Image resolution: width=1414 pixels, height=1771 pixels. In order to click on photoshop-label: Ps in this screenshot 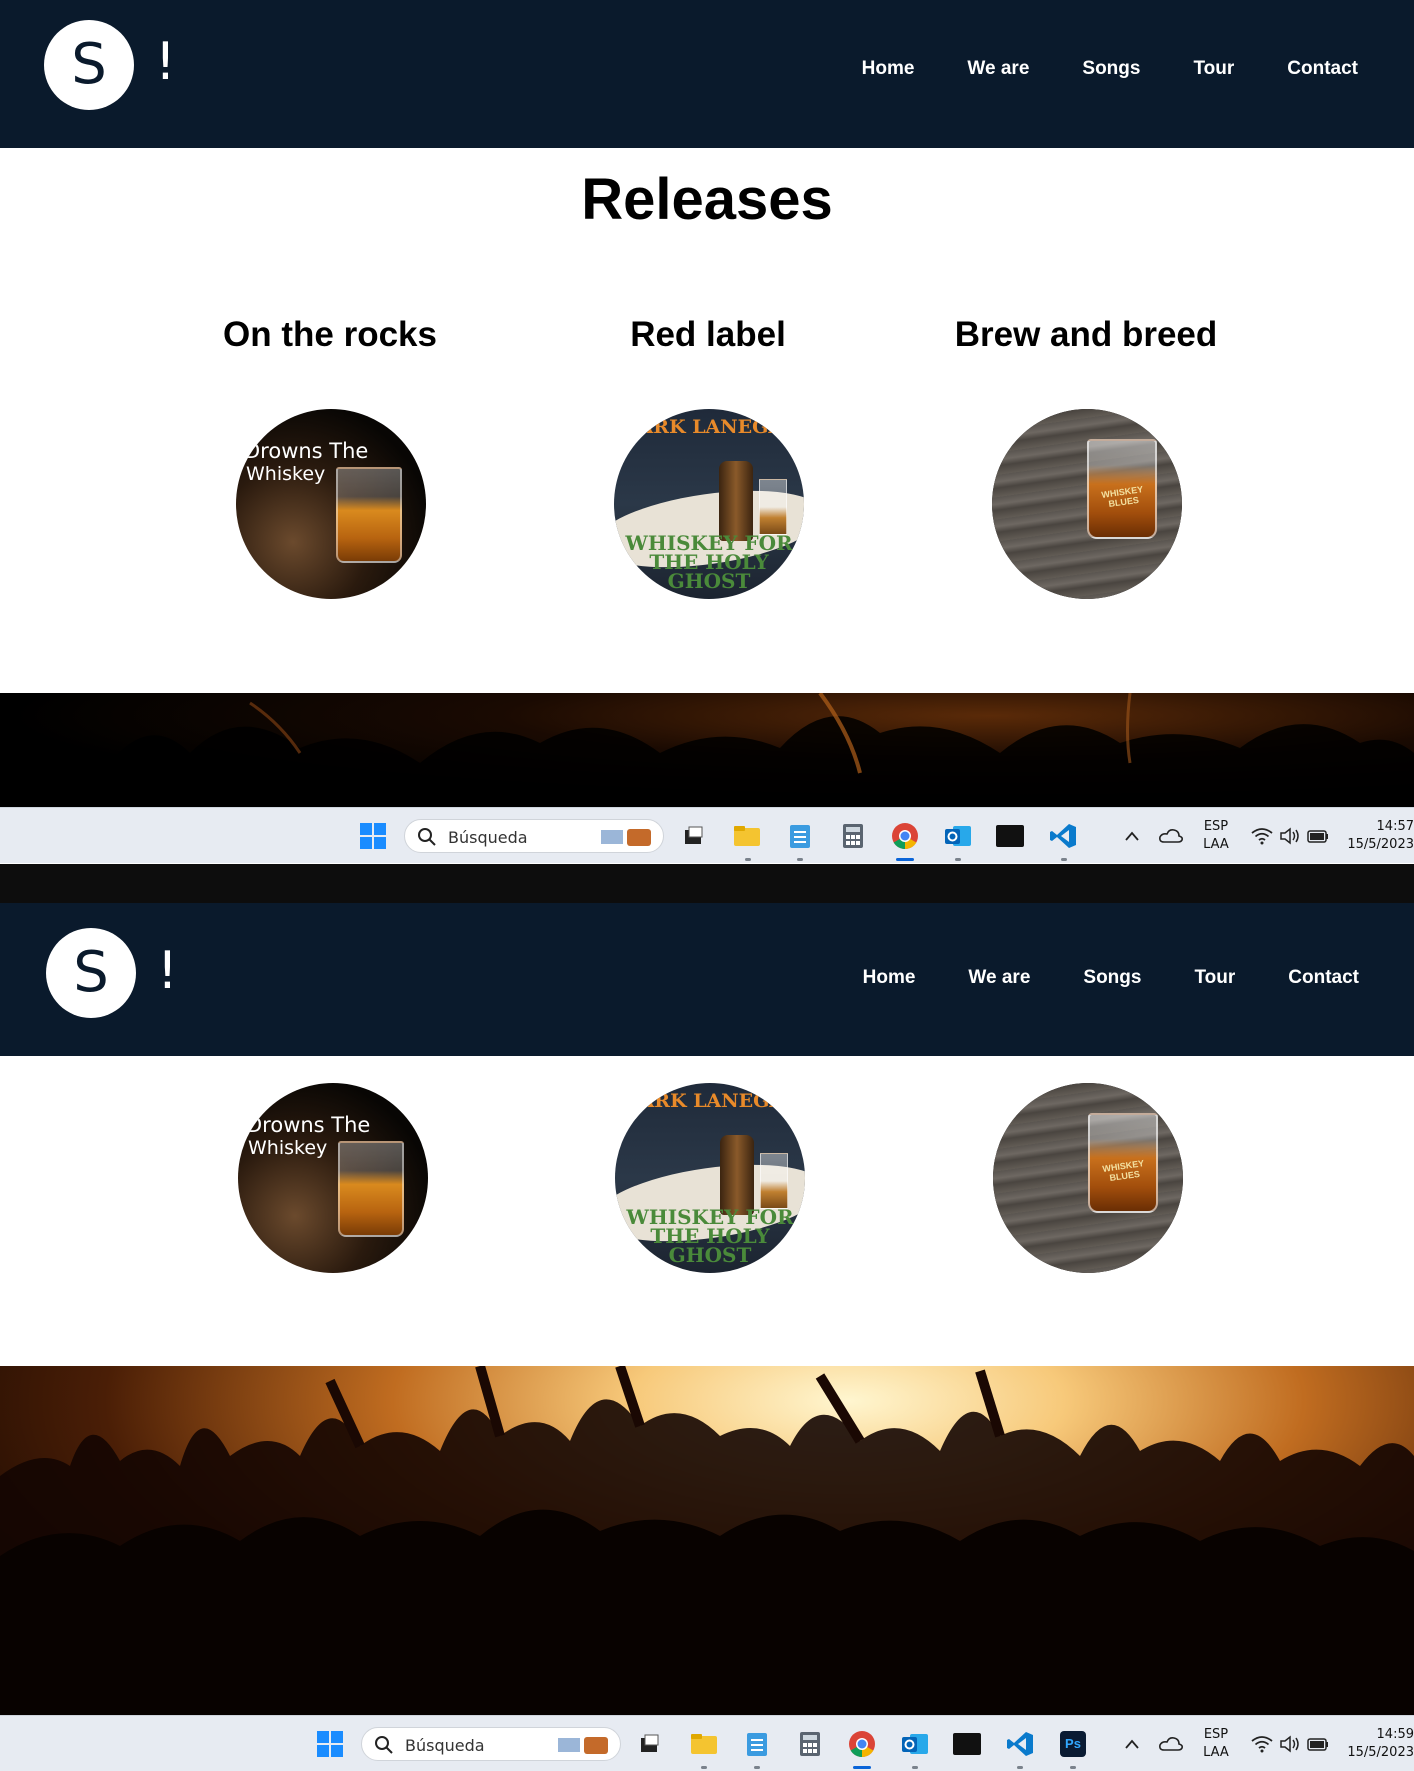, I will do `click(1073, 1744)`.